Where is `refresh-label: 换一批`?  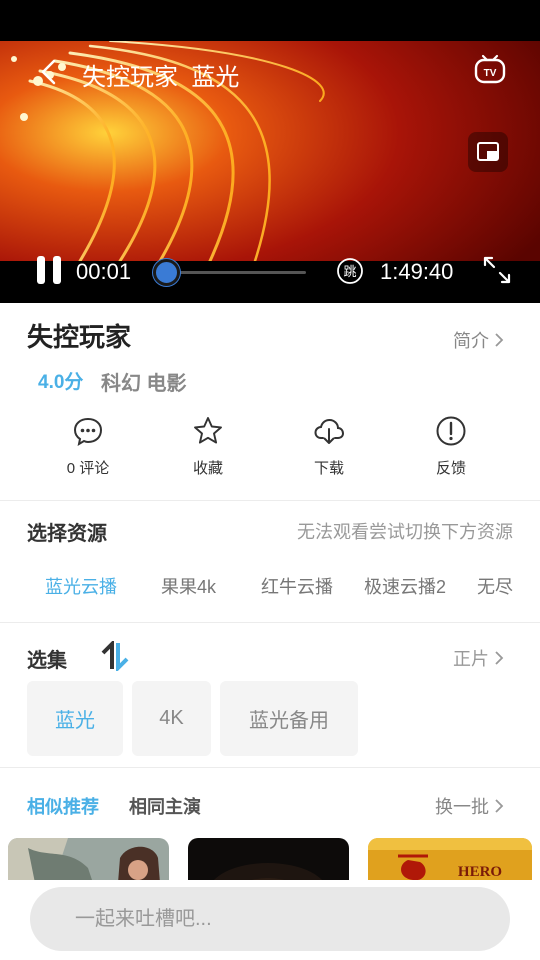
refresh-label: 换一批 is located at coordinates (462, 807).